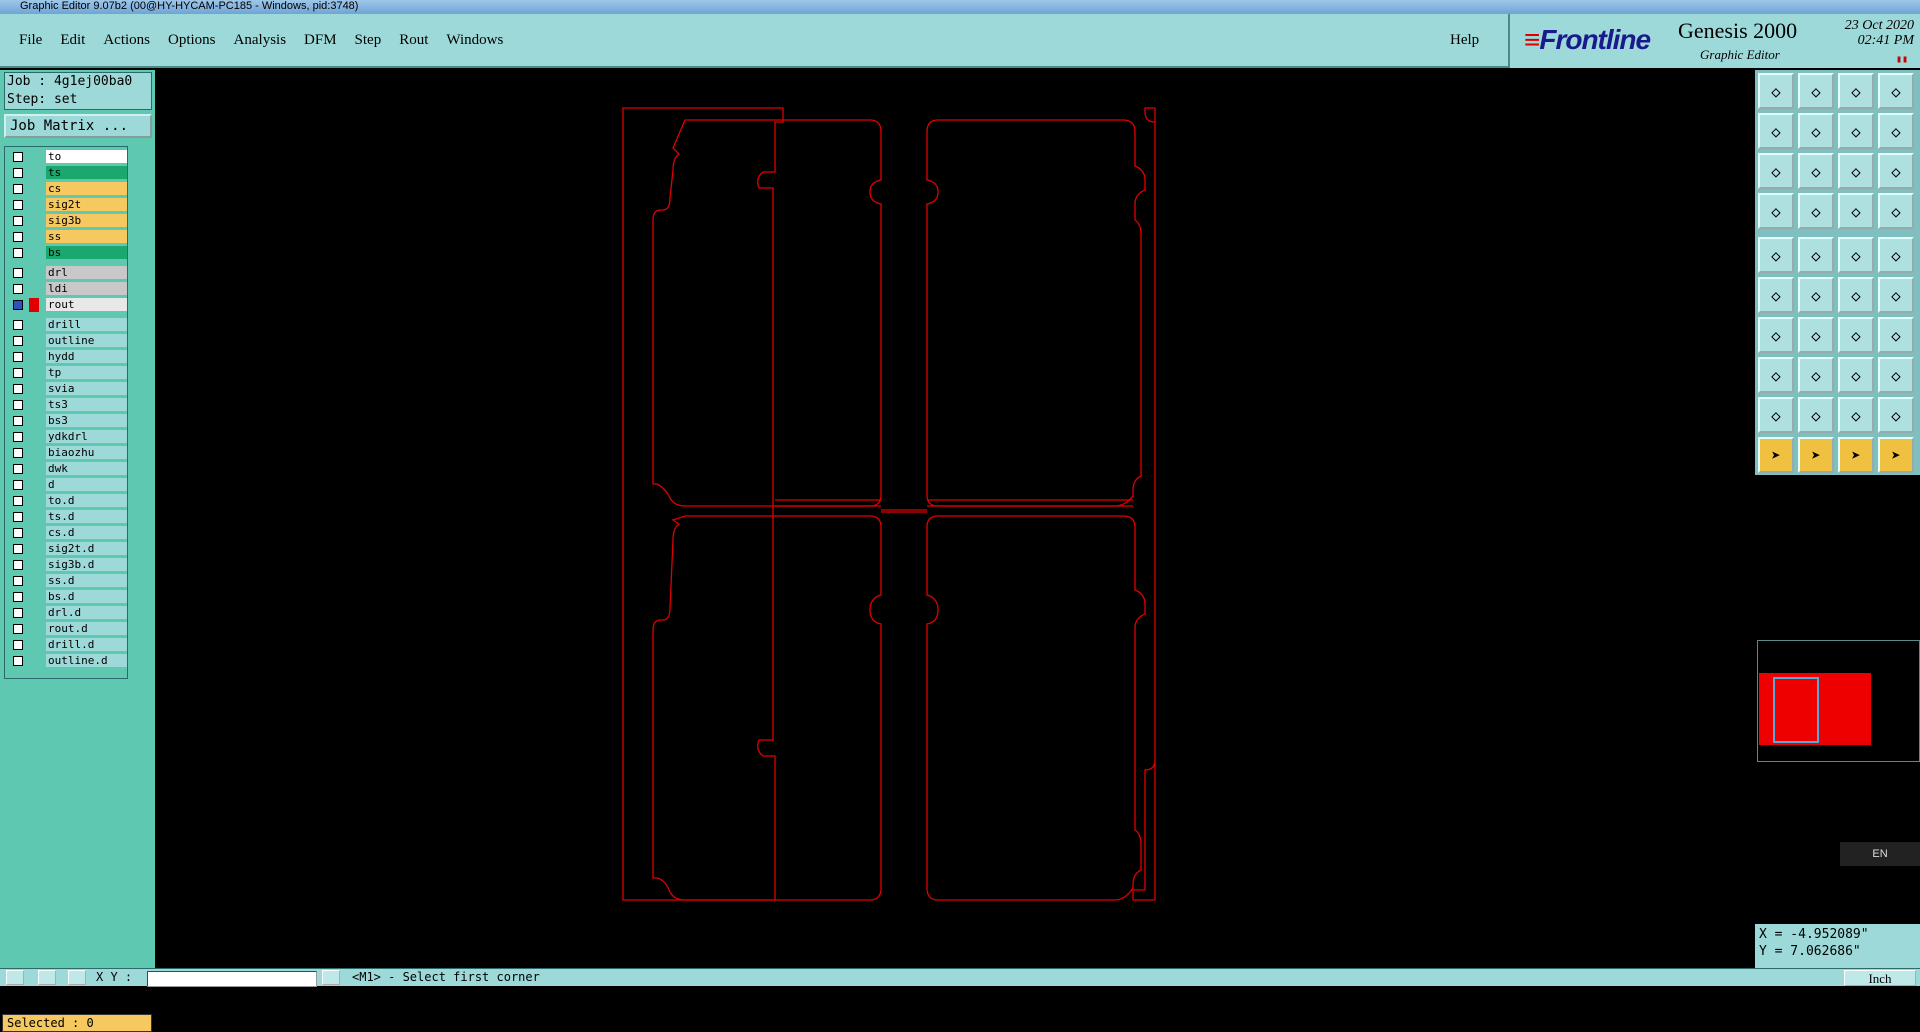  Describe the element at coordinates (86, 236) in the screenshot. I see `layer-name: ss` at that location.